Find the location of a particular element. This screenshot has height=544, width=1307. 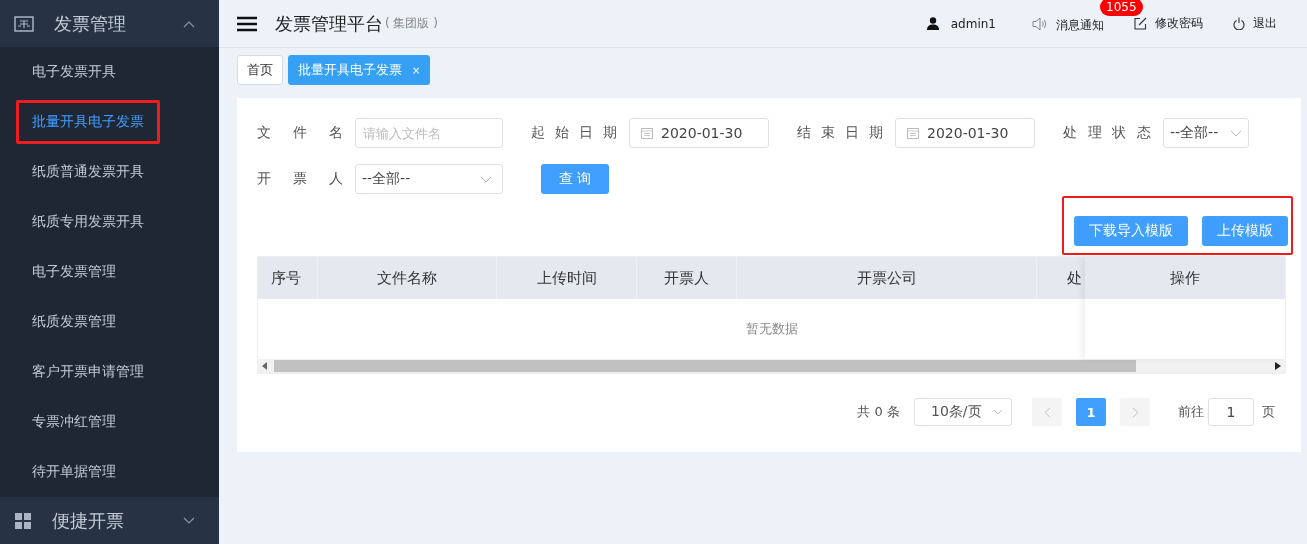

sidebar-item: 电子发票管理 is located at coordinates (74, 272).